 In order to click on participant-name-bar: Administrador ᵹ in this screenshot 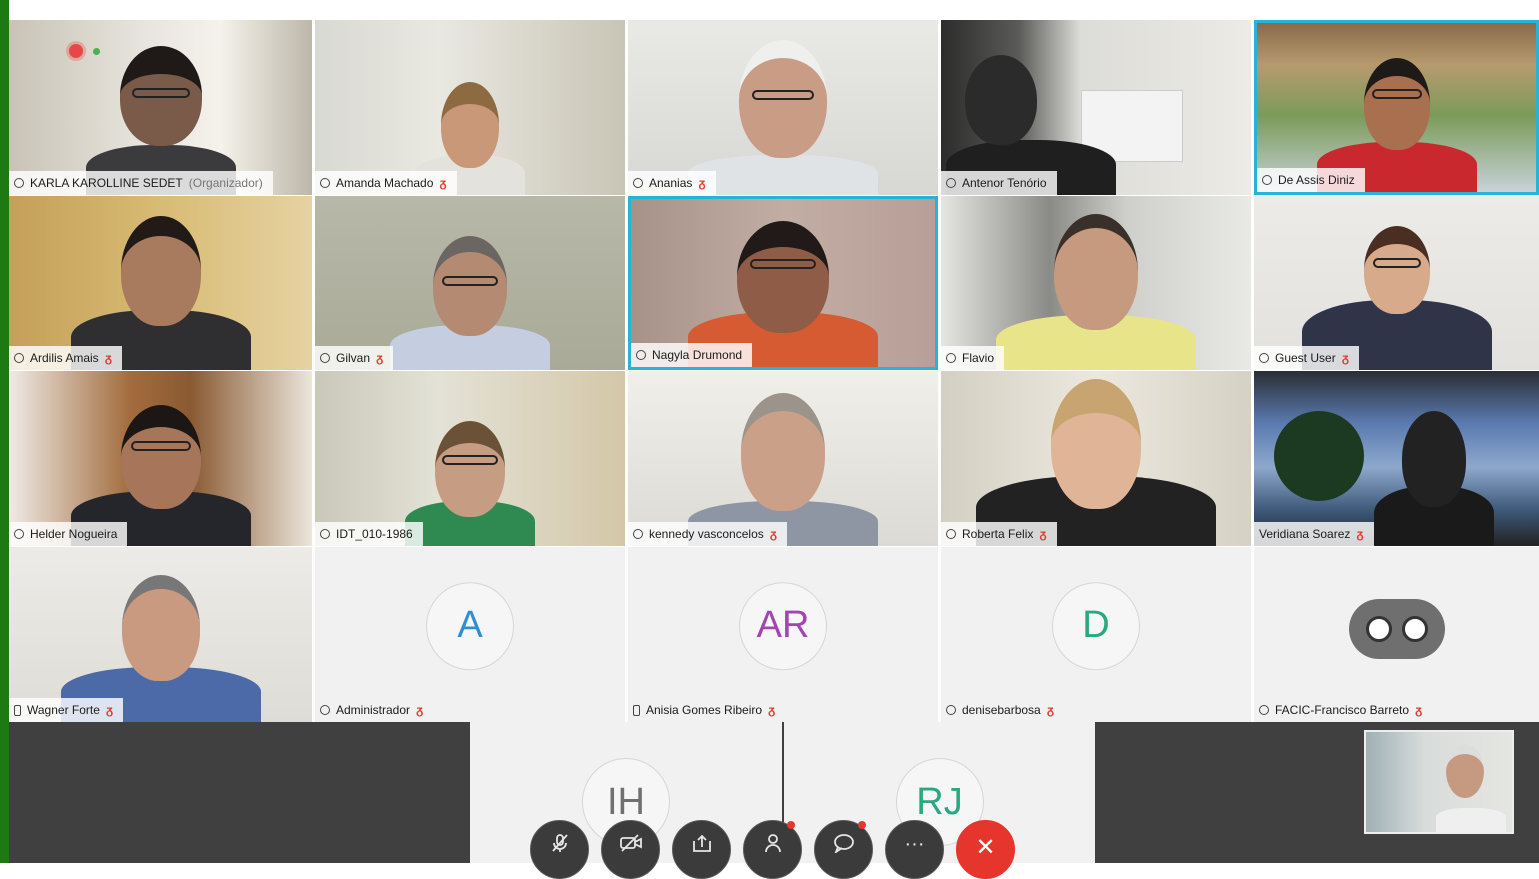, I will do `click(374, 710)`.